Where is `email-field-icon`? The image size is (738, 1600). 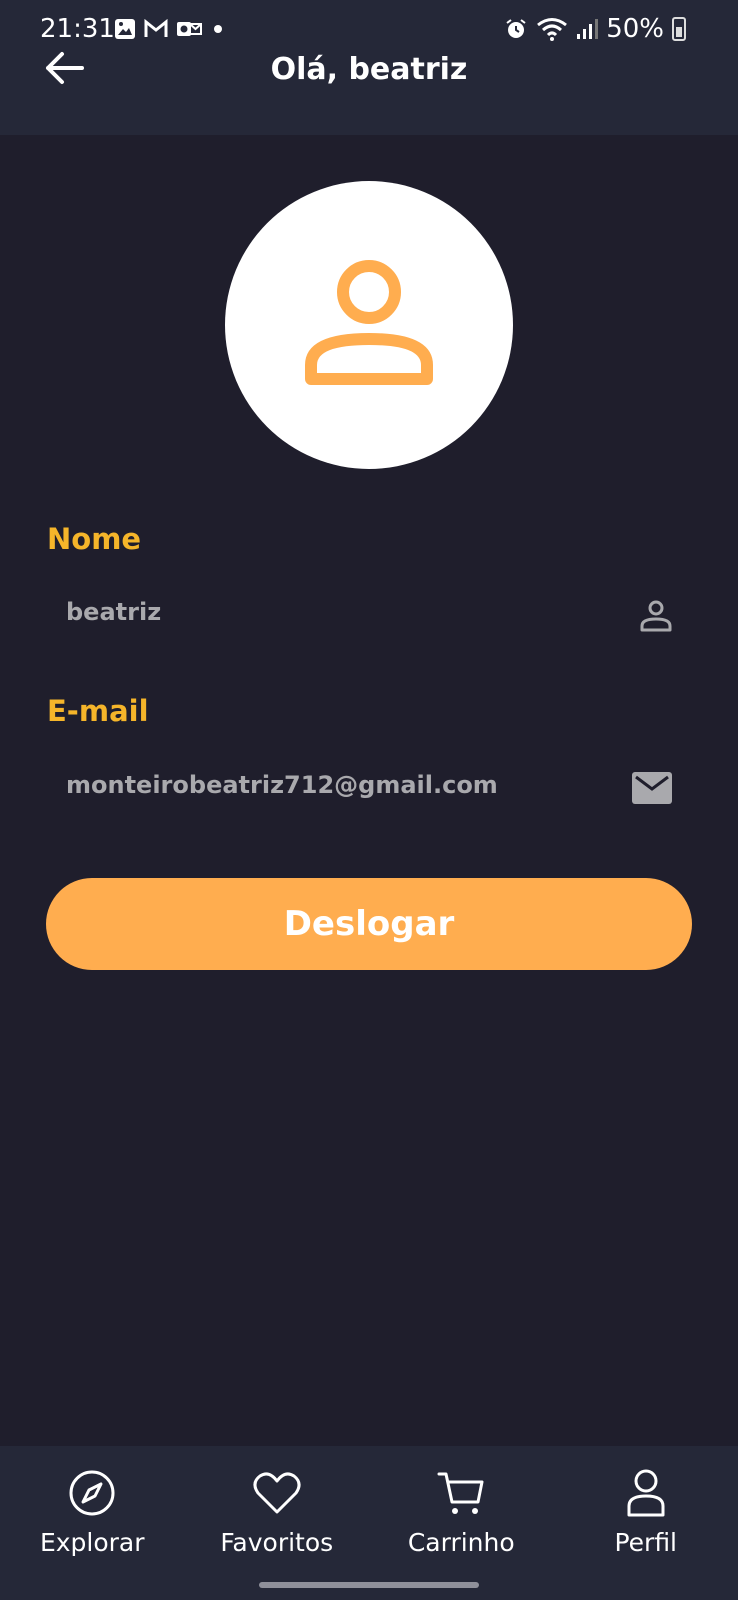
email-field-icon is located at coordinates (652, 788).